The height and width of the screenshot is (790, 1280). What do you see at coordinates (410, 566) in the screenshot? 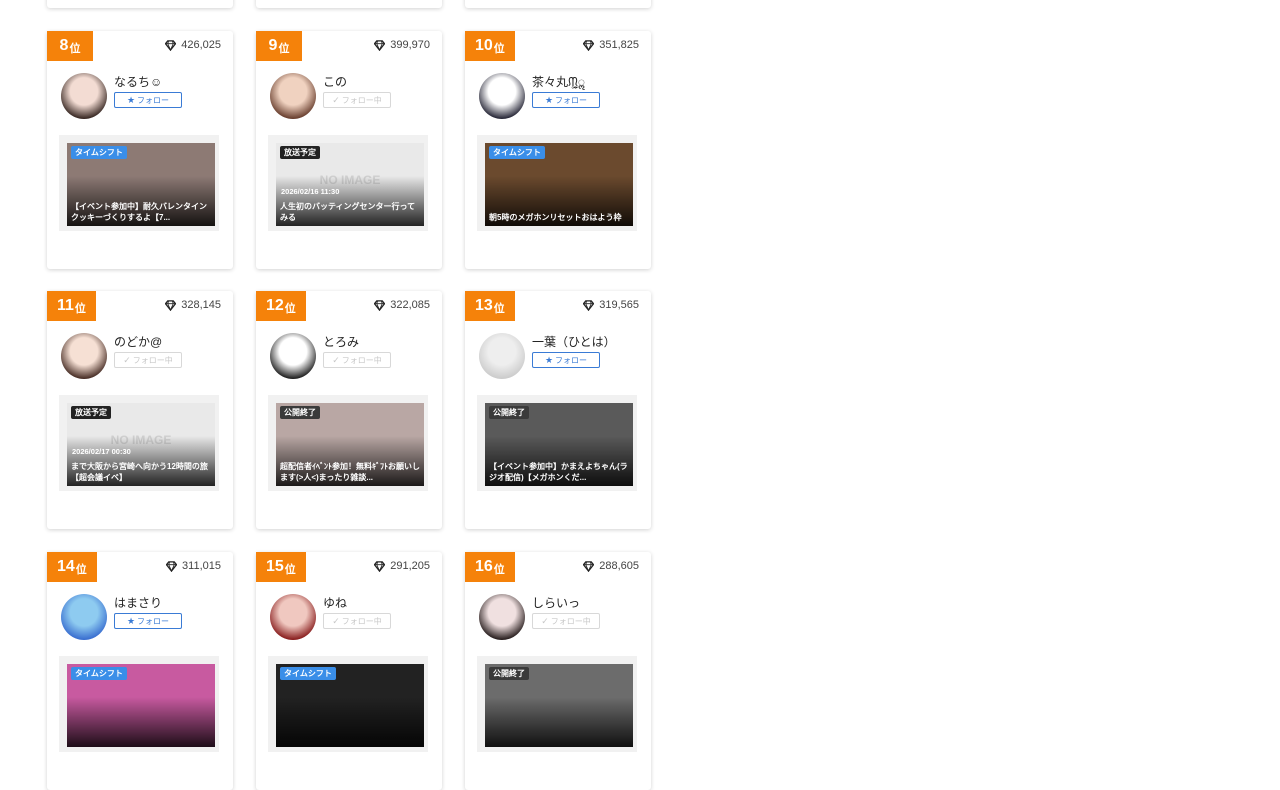
I see `points-value: 291,205` at bounding box center [410, 566].